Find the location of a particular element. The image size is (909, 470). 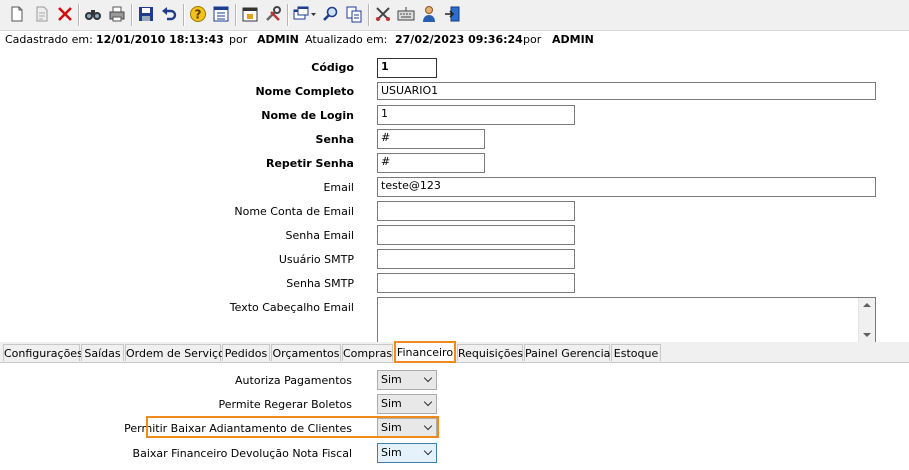

calendar-report-icon is located at coordinates (250, 14).